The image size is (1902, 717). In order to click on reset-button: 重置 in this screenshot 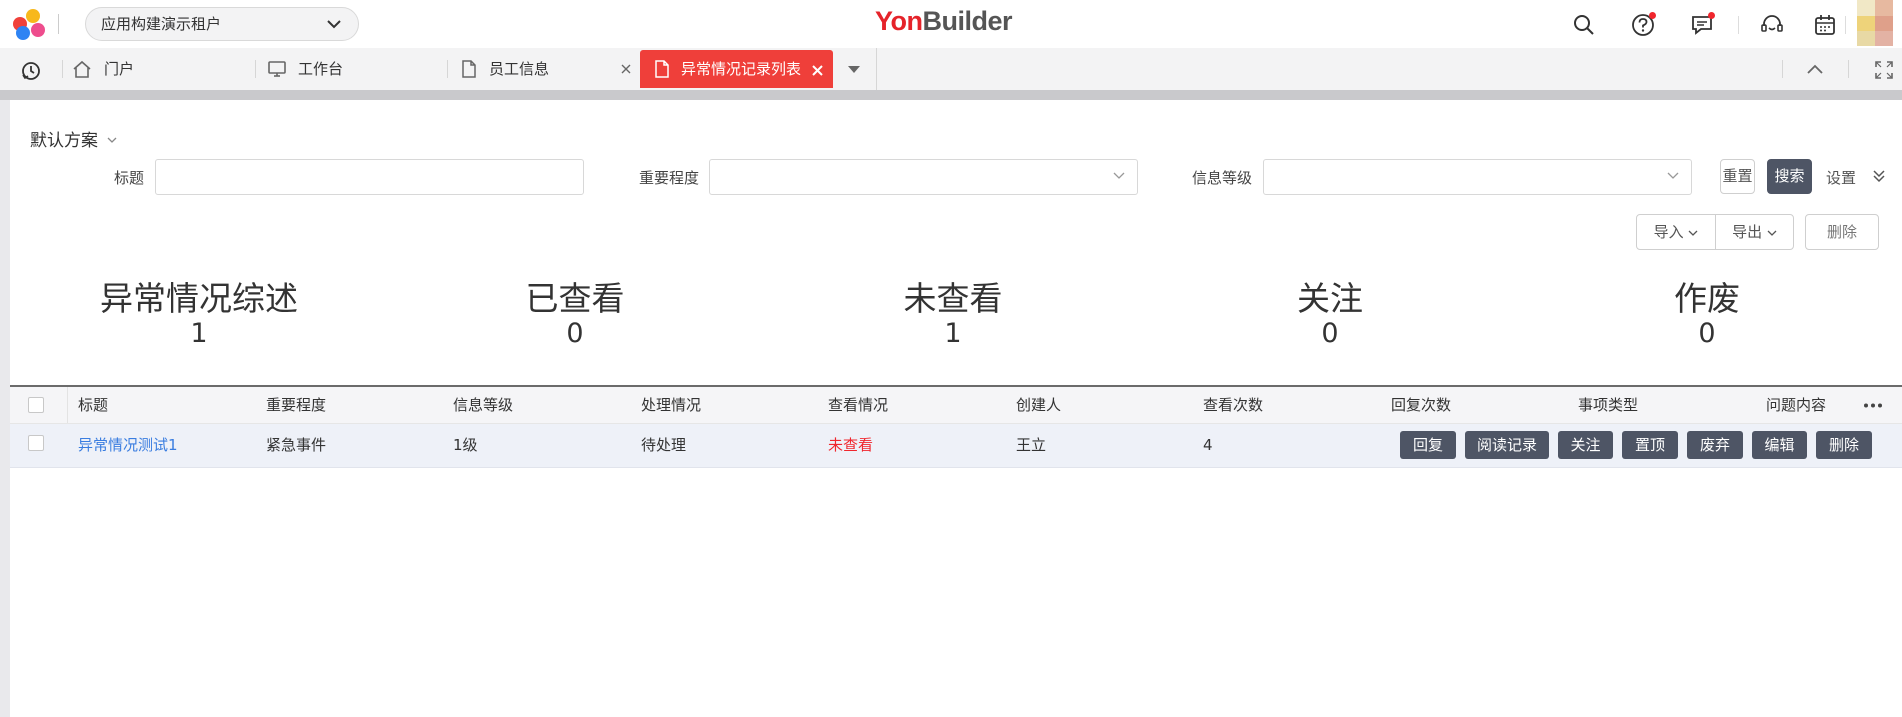, I will do `click(1737, 176)`.